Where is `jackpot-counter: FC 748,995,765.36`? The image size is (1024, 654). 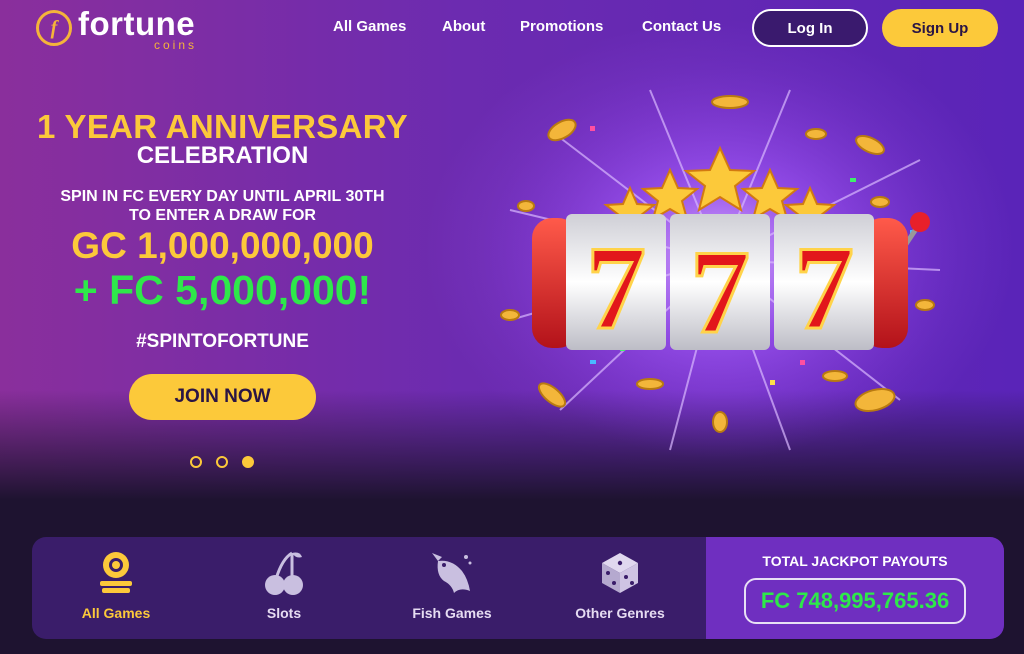 jackpot-counter: FC 748,995,765.36 is located at coordinates (855, 601).